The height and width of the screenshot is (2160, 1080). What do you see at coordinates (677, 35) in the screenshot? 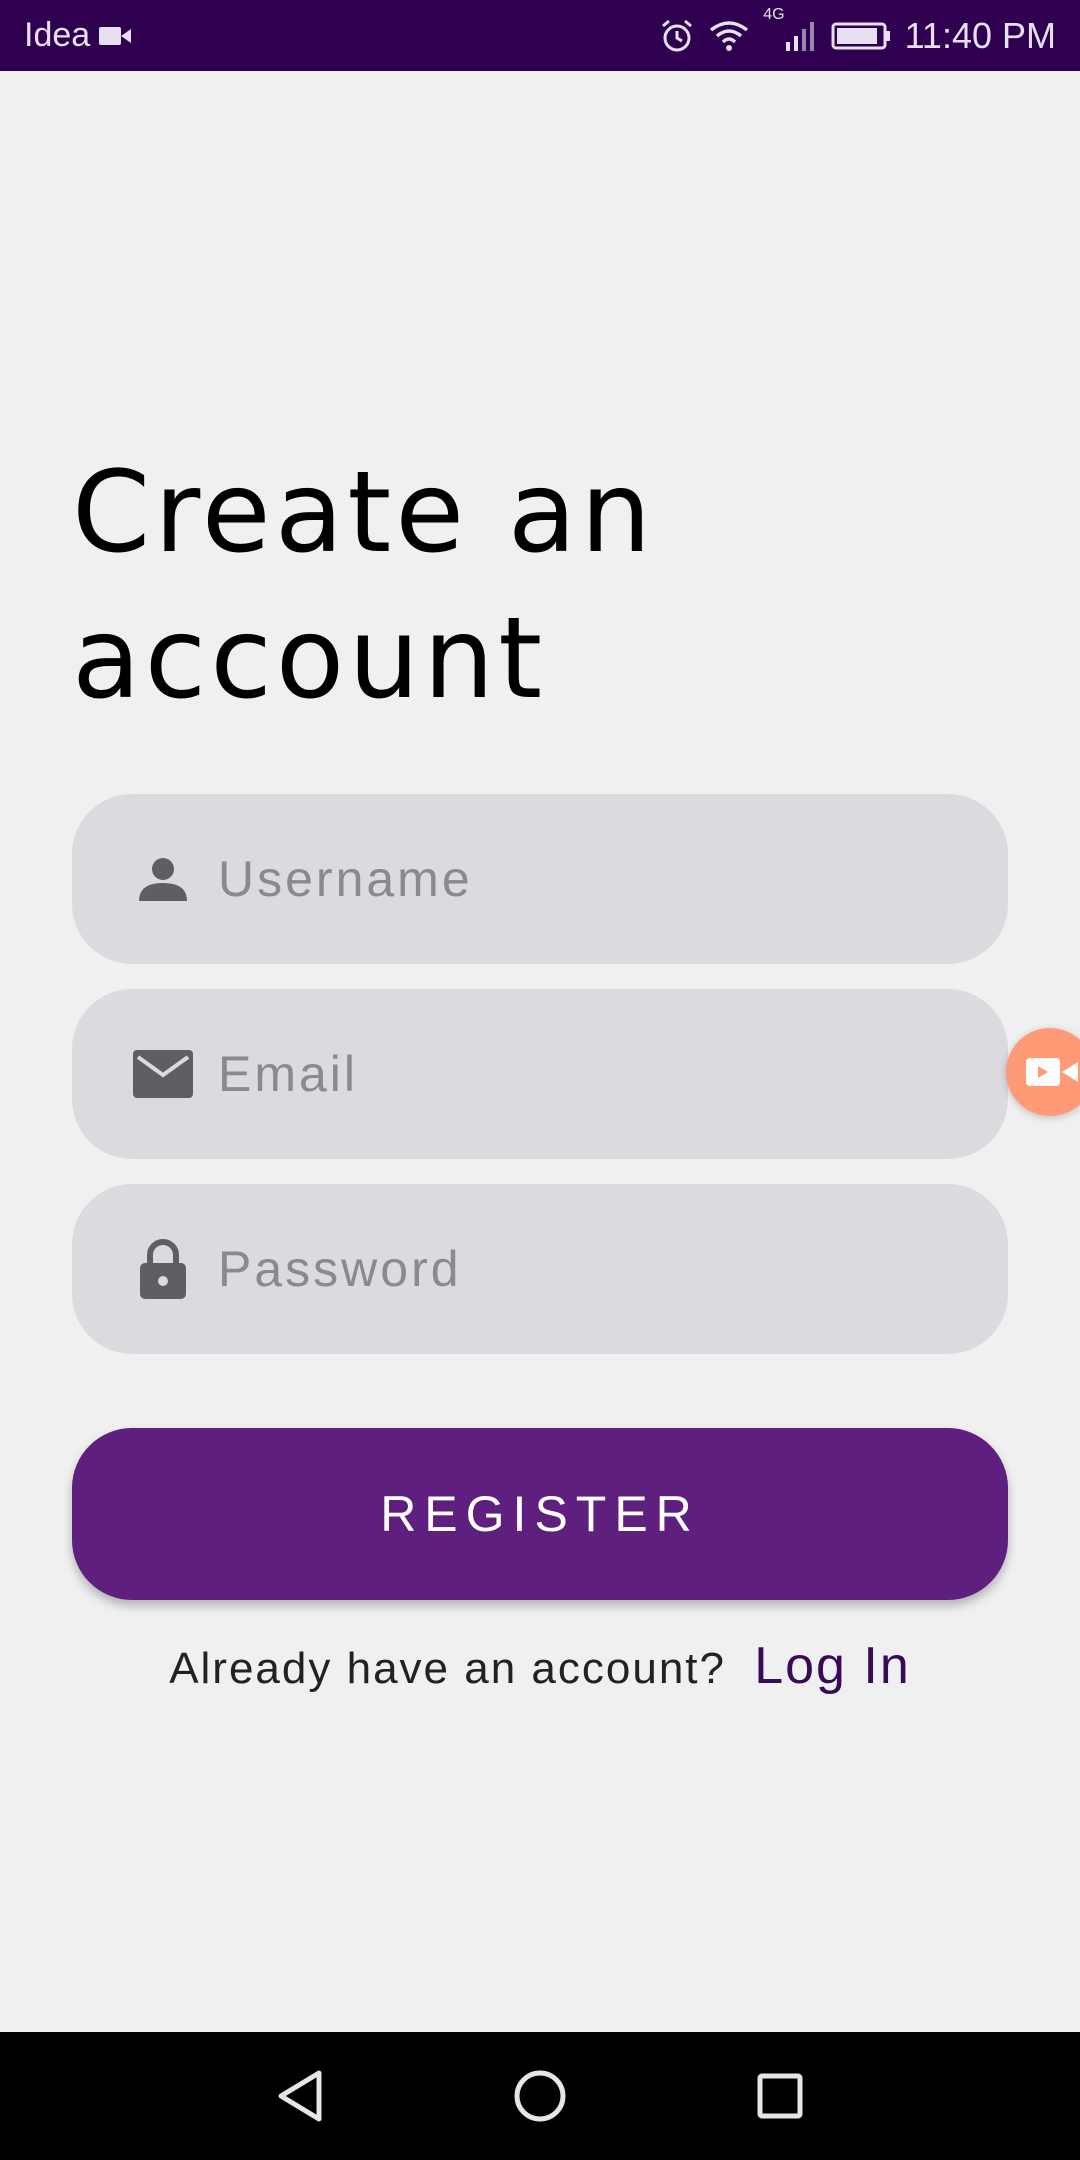
I see `alarm-icon` at bounding box center [677, 35].